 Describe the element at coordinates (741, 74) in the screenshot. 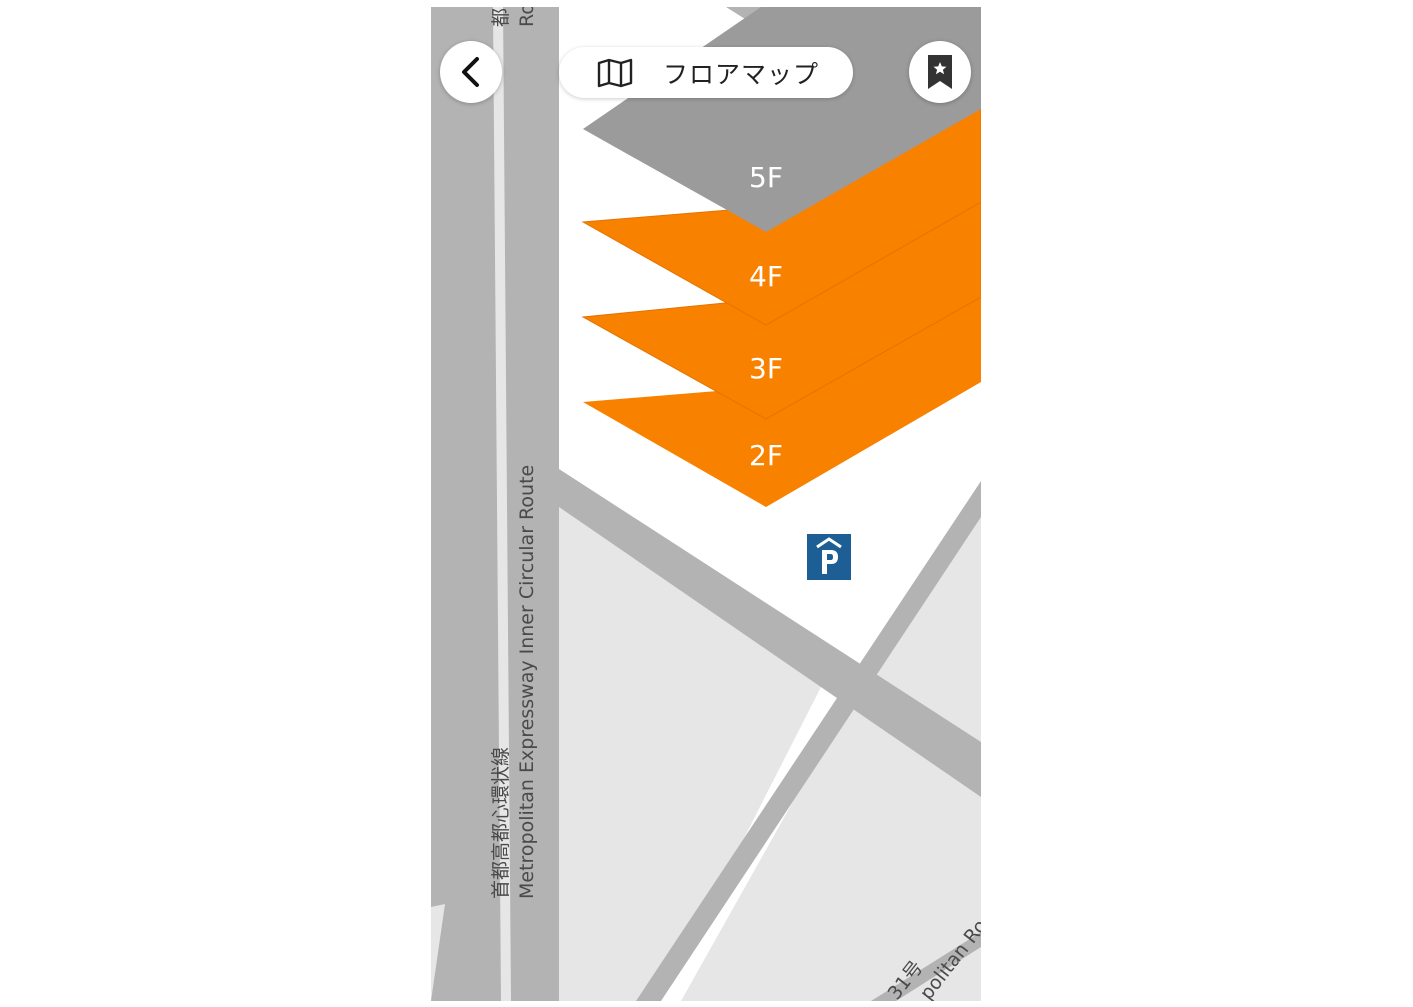

I see `page-title: フロアマップ` at that location.